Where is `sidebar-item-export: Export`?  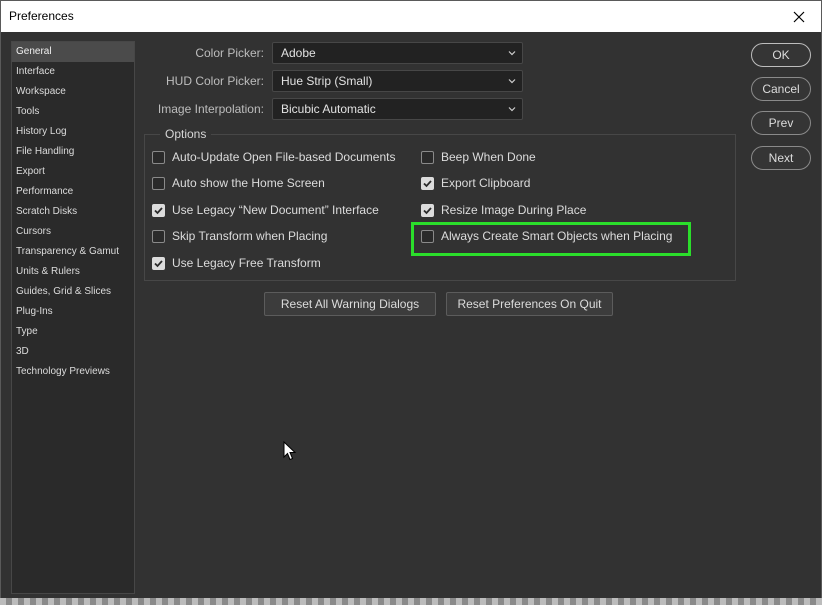 sidebar-item-export: Export is located at coordinates (73, 172).